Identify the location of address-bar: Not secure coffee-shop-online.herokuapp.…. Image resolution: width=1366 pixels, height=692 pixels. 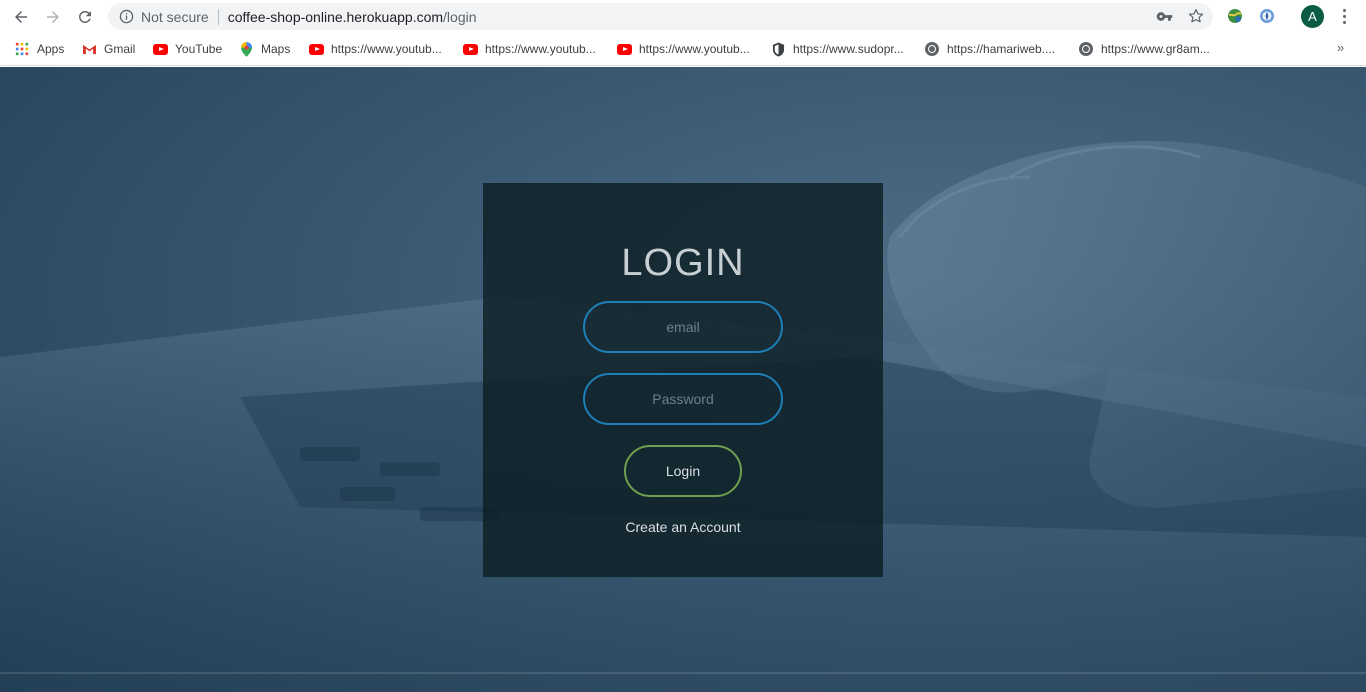
(660, 16).